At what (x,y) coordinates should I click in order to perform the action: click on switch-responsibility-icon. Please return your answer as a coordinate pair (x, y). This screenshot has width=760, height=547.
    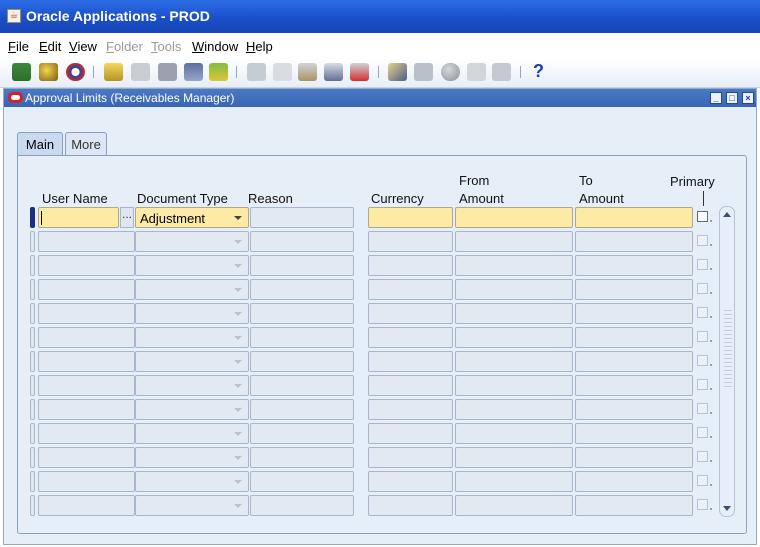
    Looking at the image, I should click on (140, 72).